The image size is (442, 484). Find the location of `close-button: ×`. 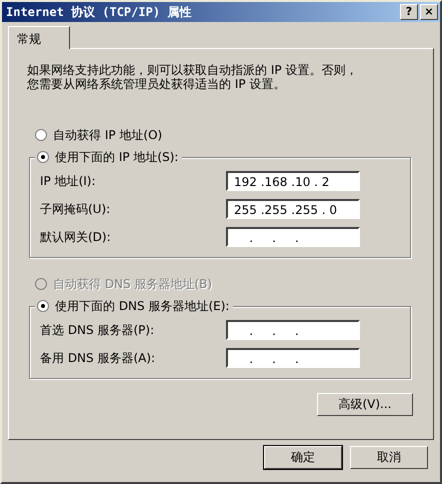

close-button: × is located at coordinates (429, 12).